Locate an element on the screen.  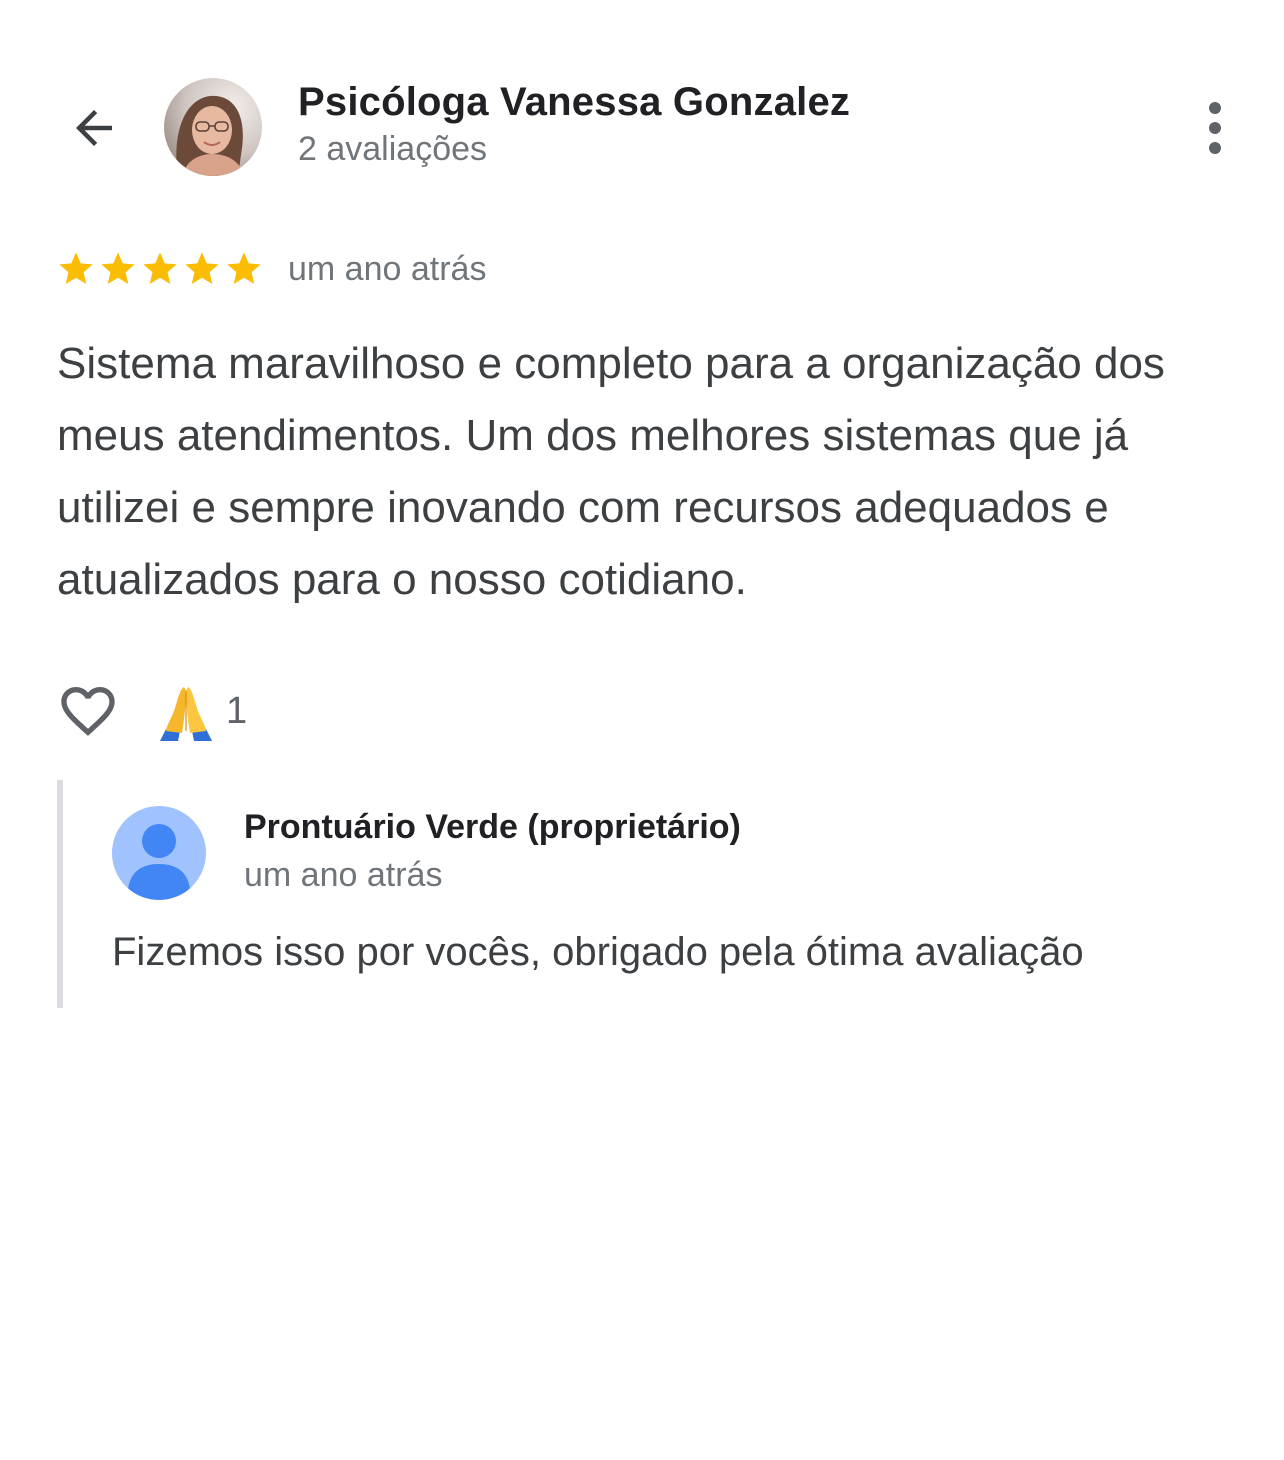
owner-reply-date: um ano atrás is located at coordinates (343, 875).